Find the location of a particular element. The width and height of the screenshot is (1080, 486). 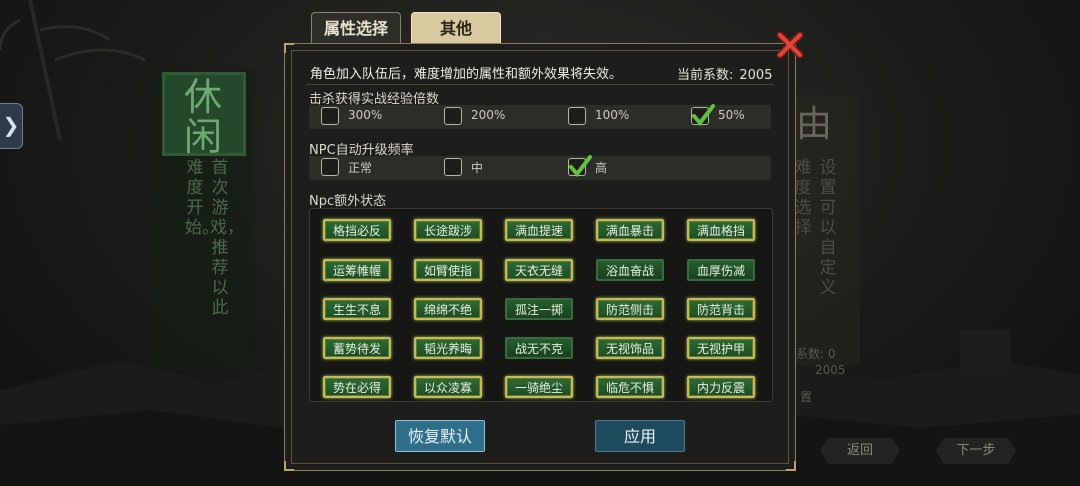

status-button: 一骑绝尘 is located at coordinates (539, 387).